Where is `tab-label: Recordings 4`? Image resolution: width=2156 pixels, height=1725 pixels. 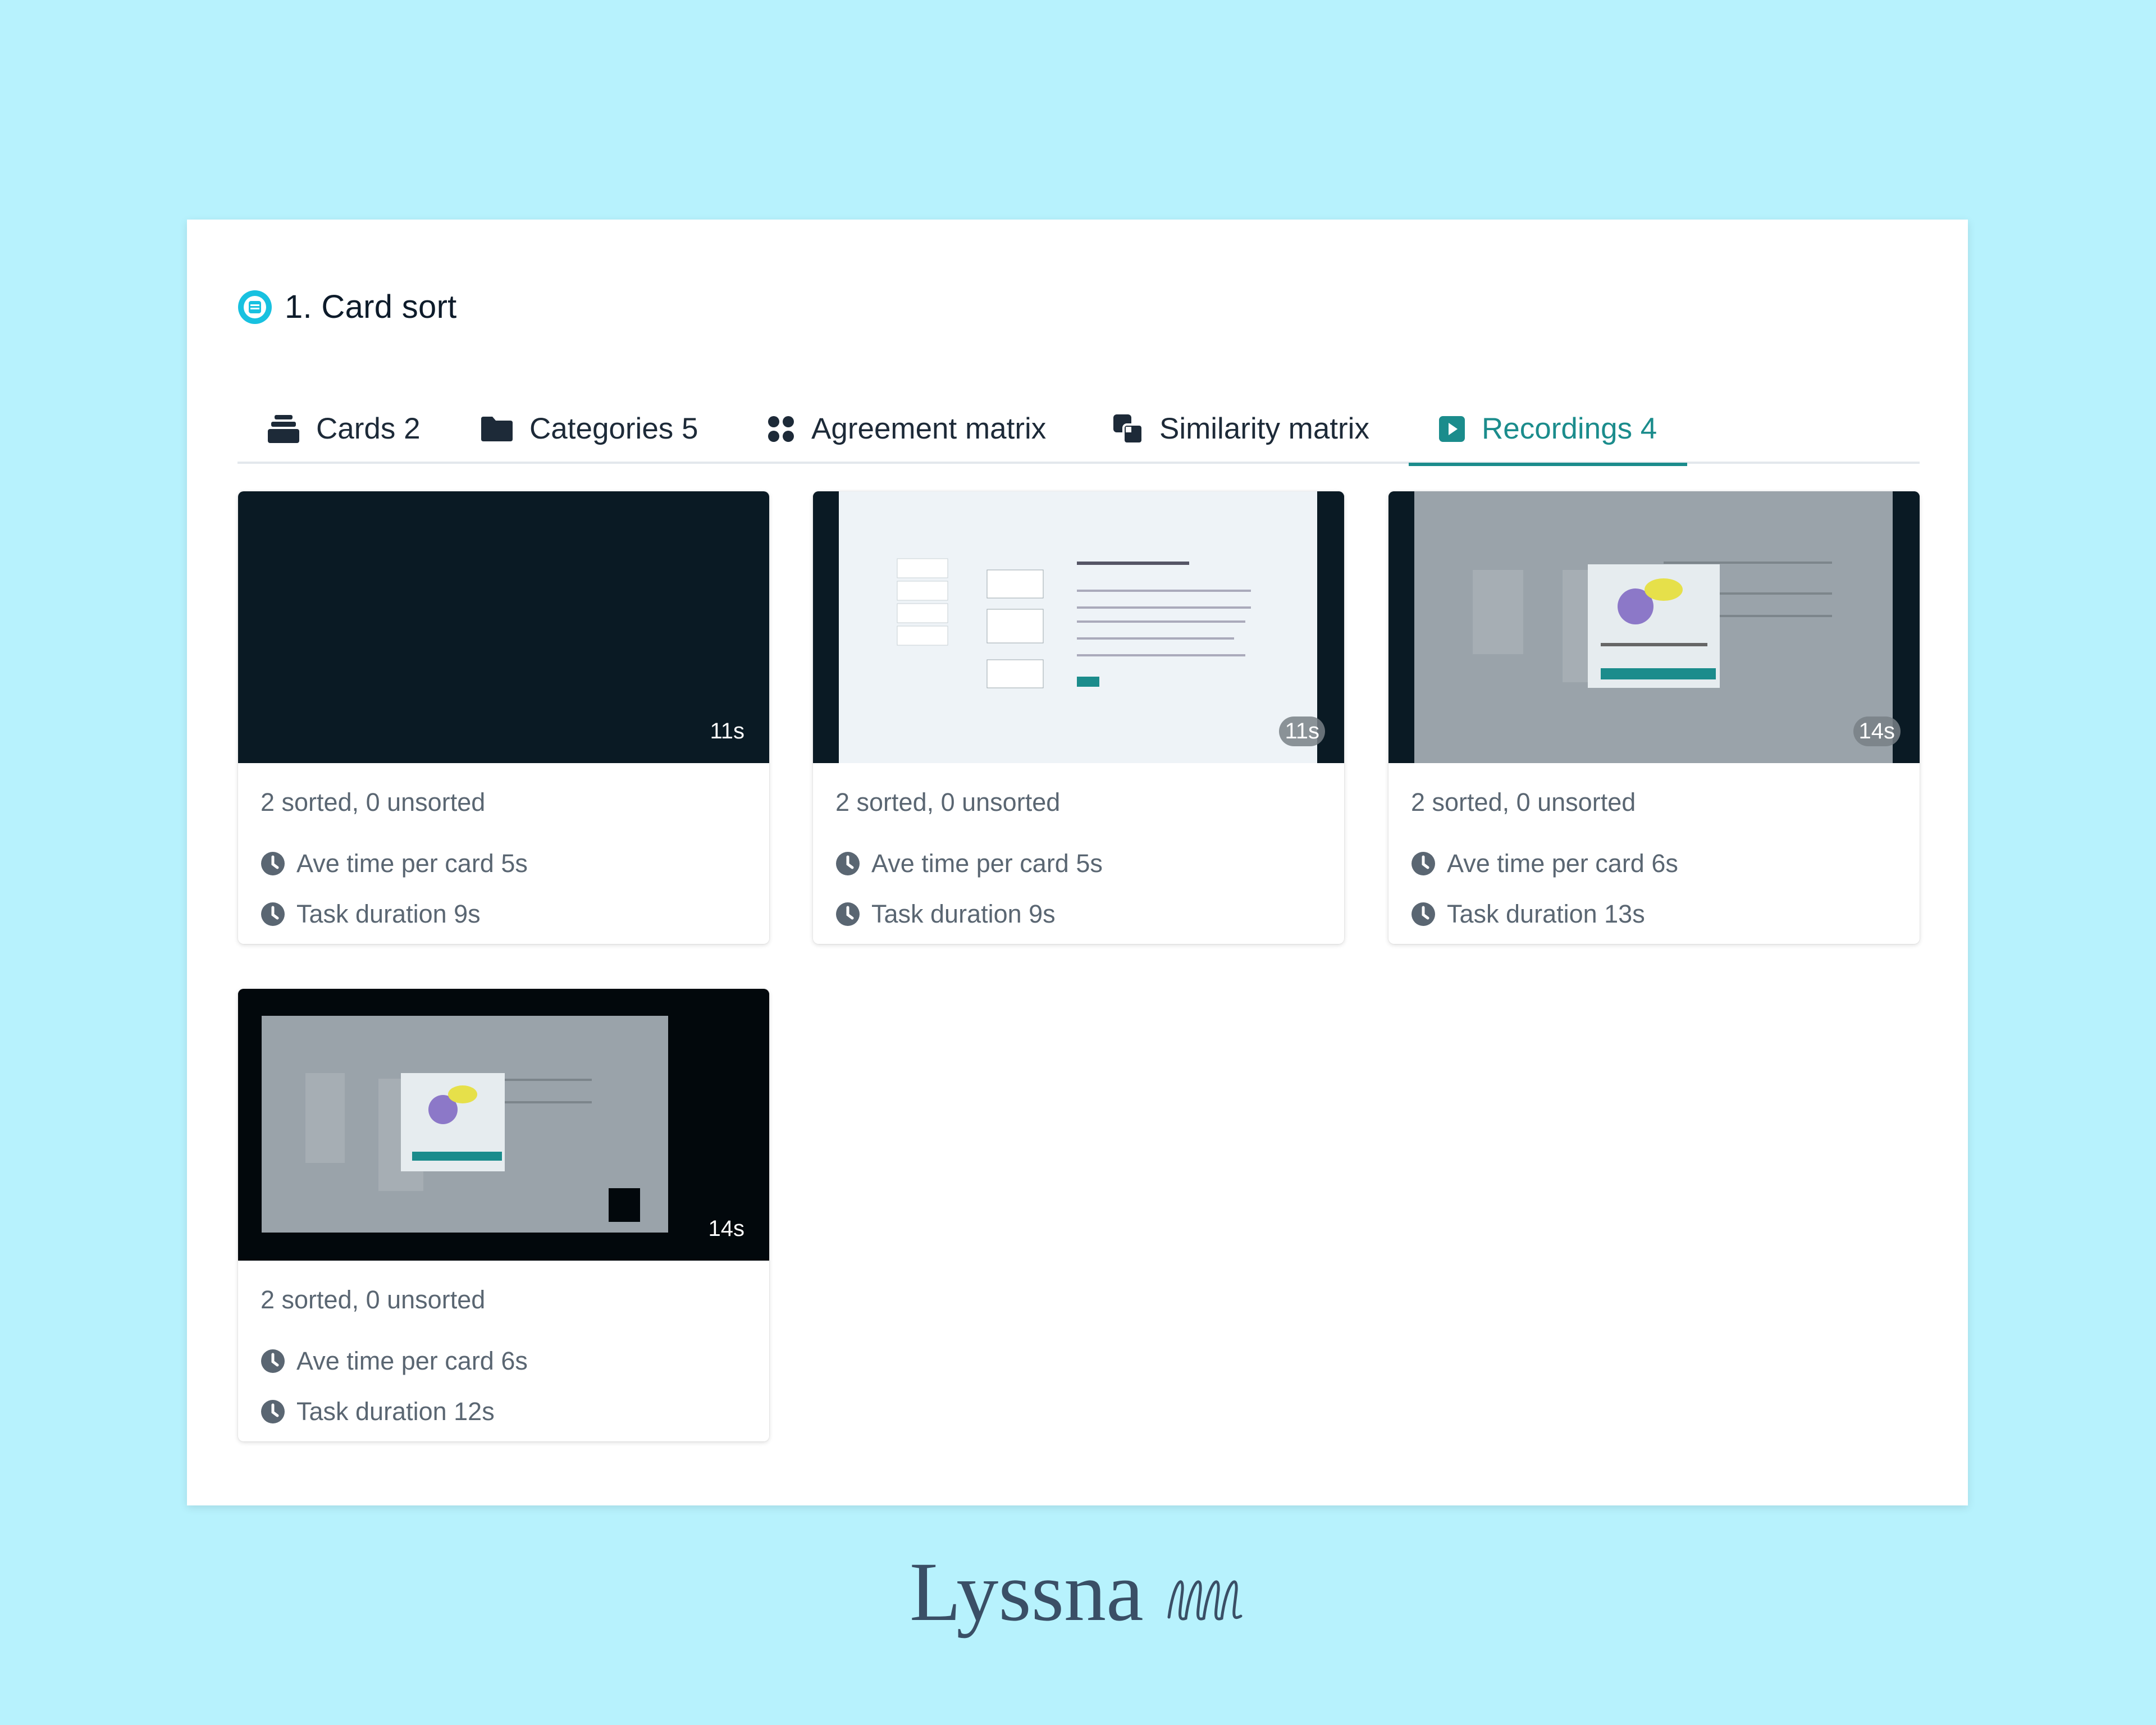
tab-label: Recordings 4 is located at coordinates (1569, 428).